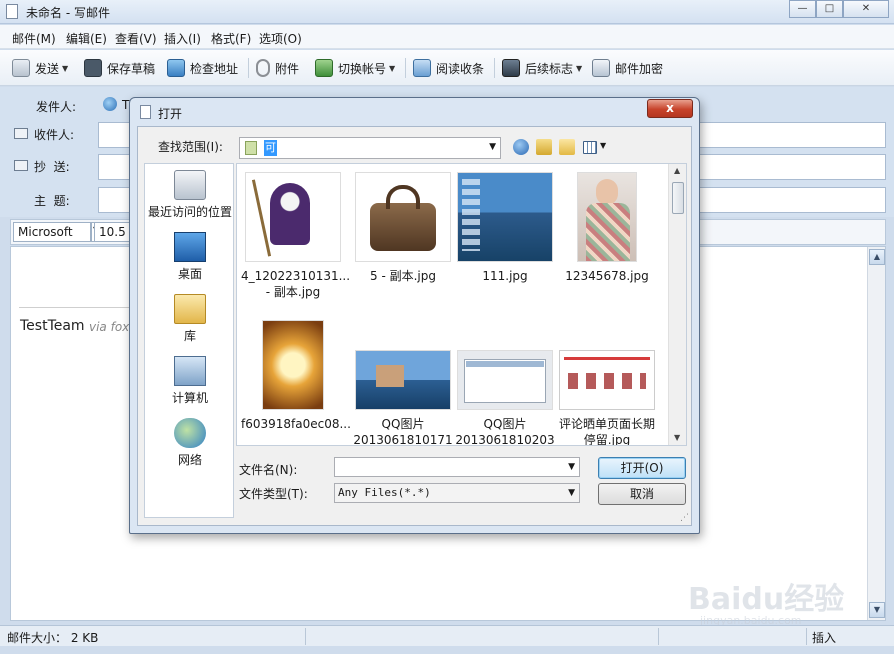 The height and width of the screenshot is (654, 894). Describe the element at coordinates (170, 114) in the screenshot. I see `dialog-title: 打开` at that location.